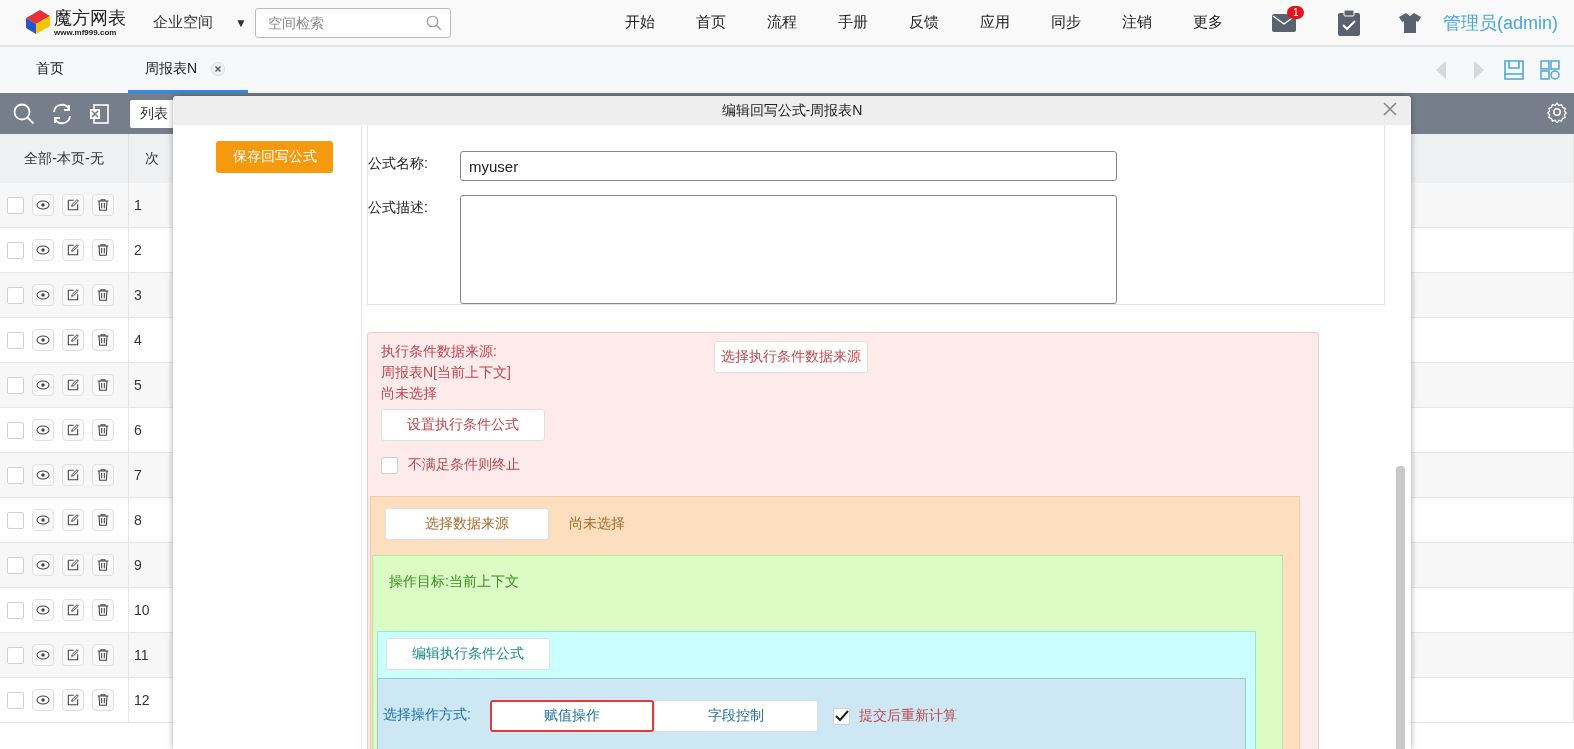 The image size is (1574, 749). Describe the element at coordinates (64, 70) in the screenshot. I see `tab: 首页` at that location.